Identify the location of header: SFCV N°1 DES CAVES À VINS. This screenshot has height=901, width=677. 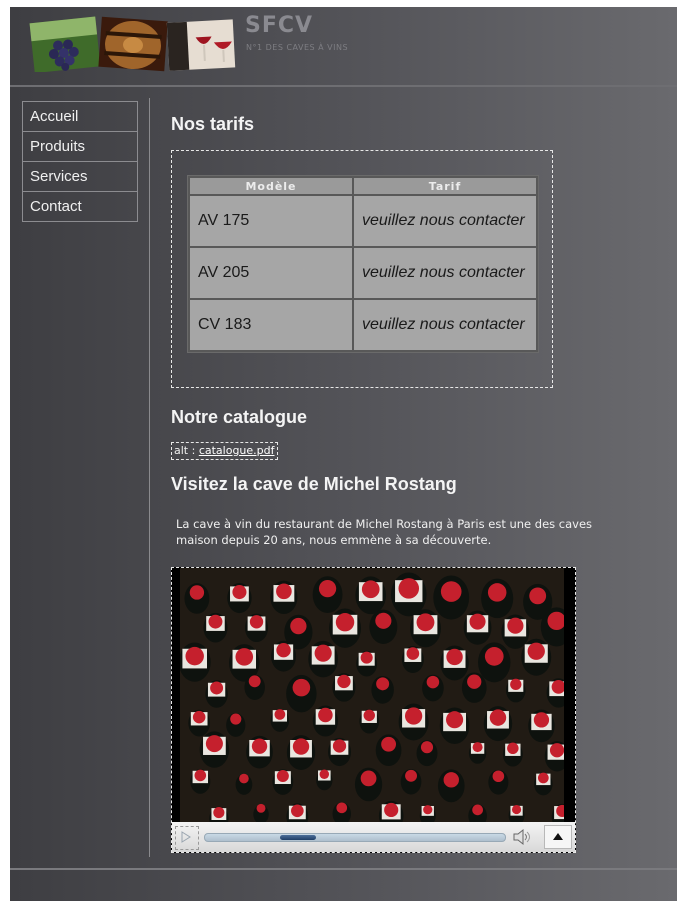
(343, 47).